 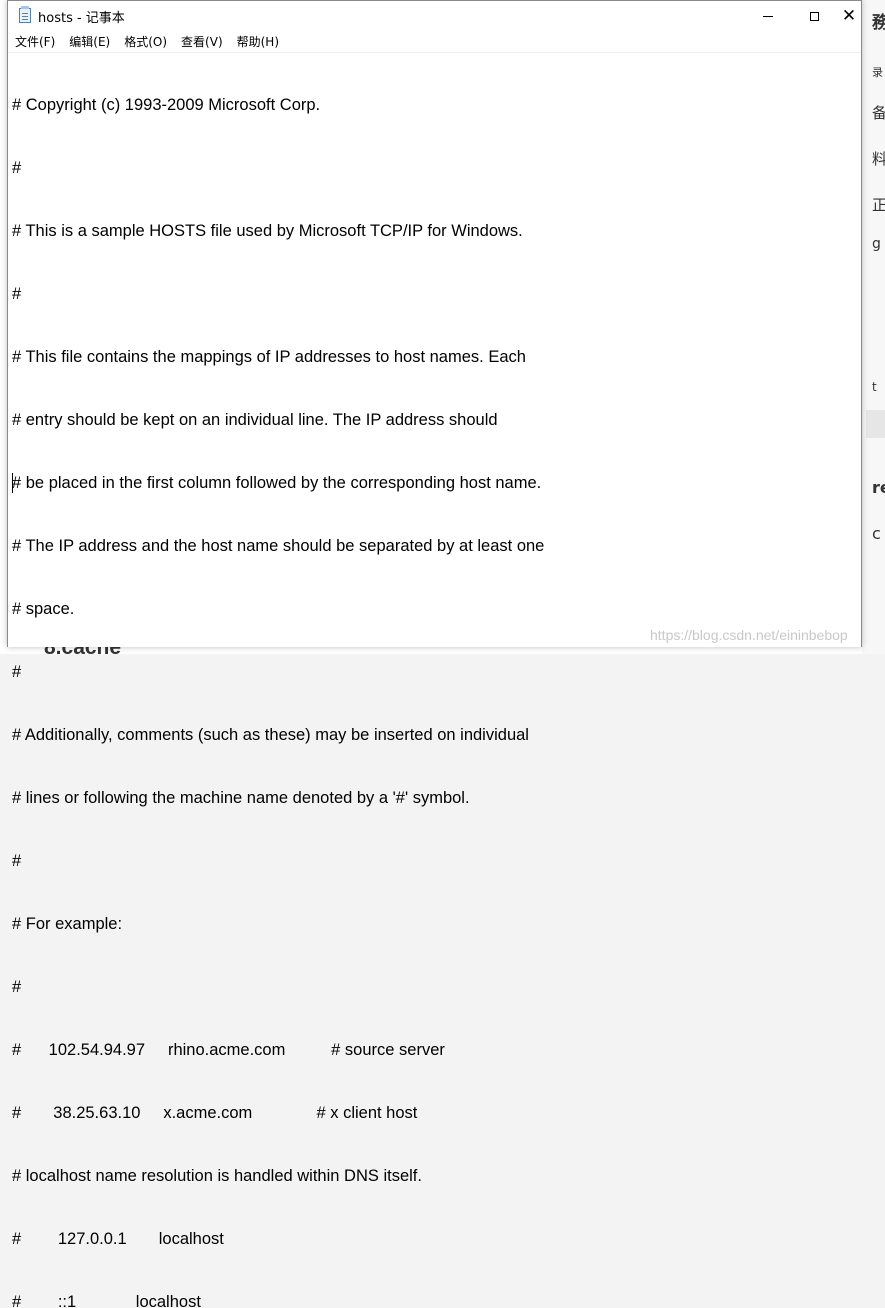 I want to click on background-text-fragment: 務, so click(x=878, y=23).